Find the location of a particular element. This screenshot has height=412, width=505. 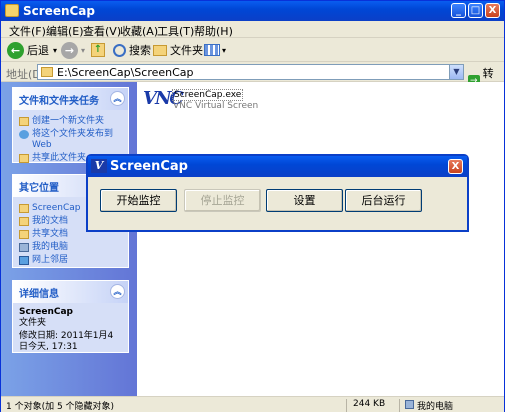

menu-favorites: 收藏(A) is located at coordinates (139, 31).